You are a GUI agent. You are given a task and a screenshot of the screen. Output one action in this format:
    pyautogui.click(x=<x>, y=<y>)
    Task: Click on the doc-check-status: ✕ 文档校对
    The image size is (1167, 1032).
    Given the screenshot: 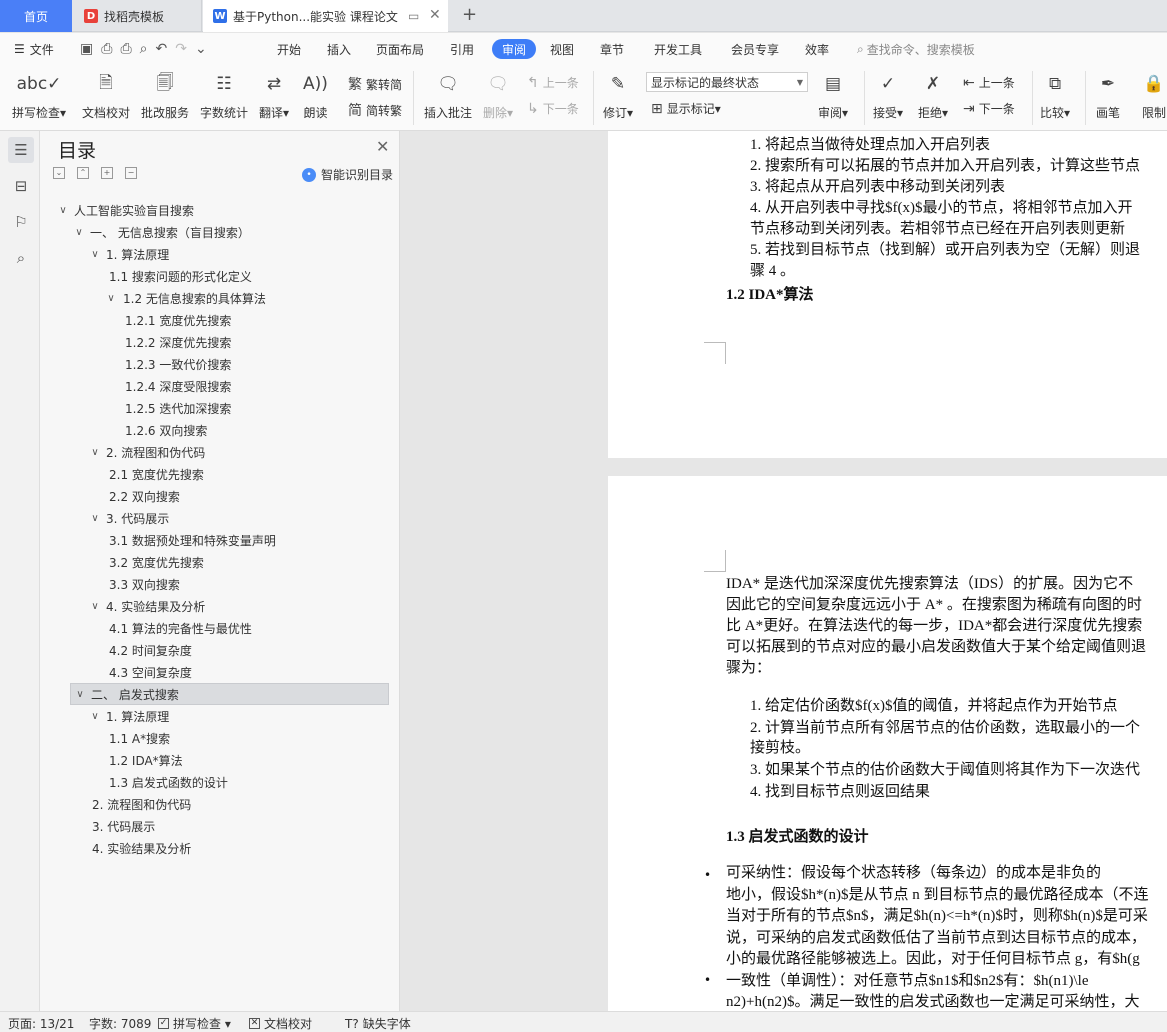 What is the action you would take?
    pyautogui.click(x=280, y=1023)
    